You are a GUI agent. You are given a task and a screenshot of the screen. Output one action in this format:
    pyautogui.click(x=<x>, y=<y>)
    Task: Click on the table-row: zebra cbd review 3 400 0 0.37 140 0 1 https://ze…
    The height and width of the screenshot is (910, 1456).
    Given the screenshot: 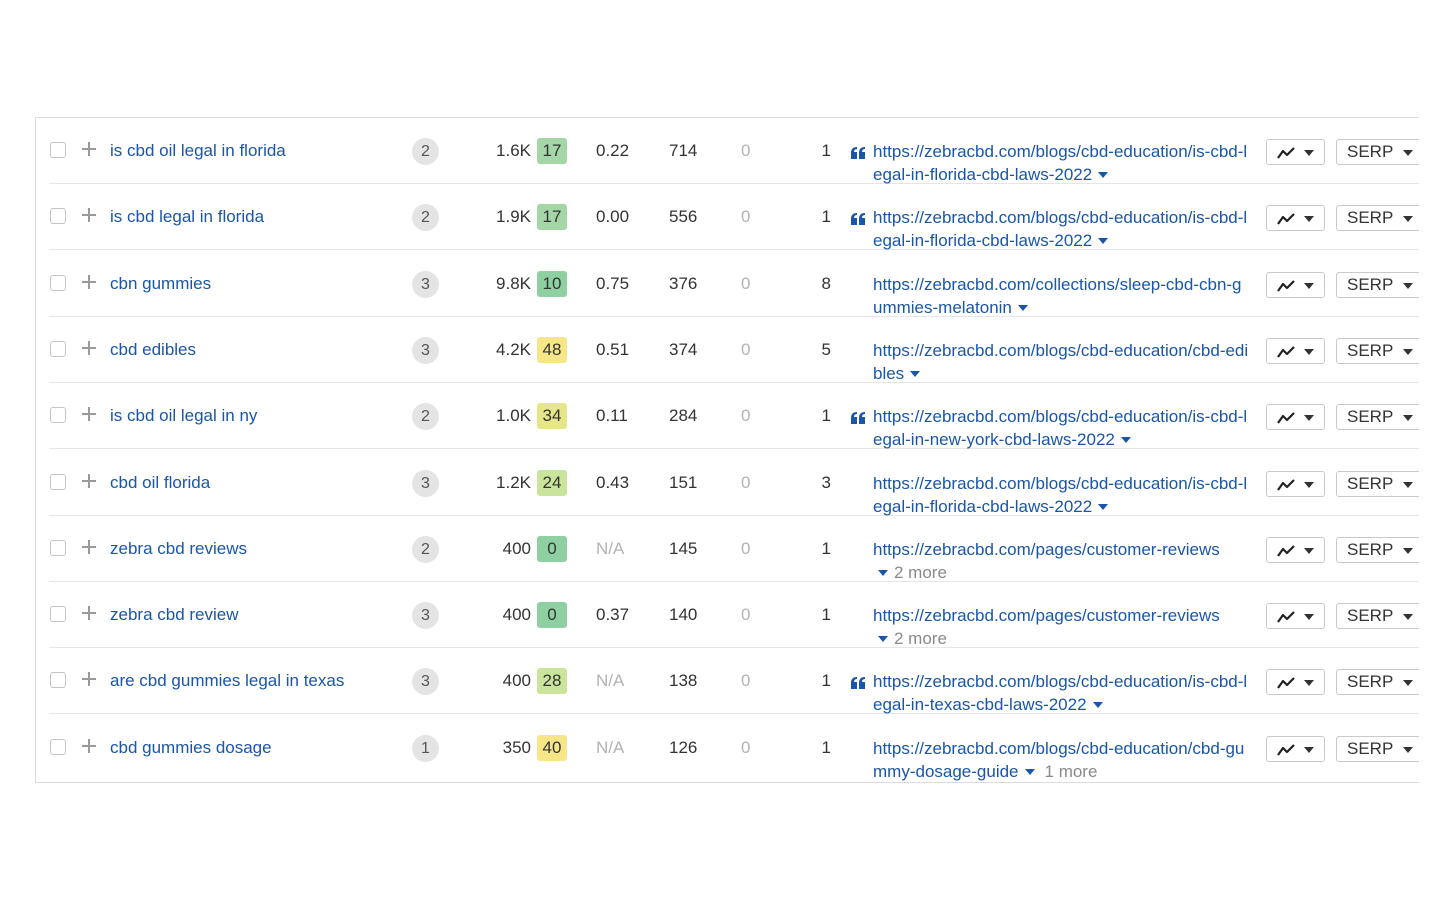 What is the action you would take?
    pyautogui.click(x=734, y=616)
    